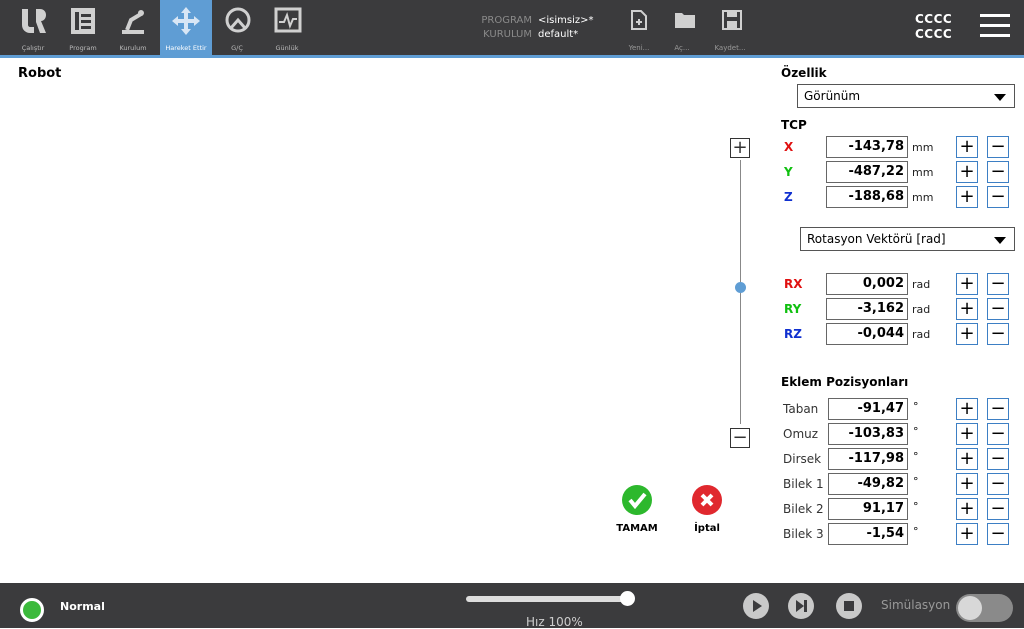  I want to click on program-key: PROGRAM, so click(506, 20).